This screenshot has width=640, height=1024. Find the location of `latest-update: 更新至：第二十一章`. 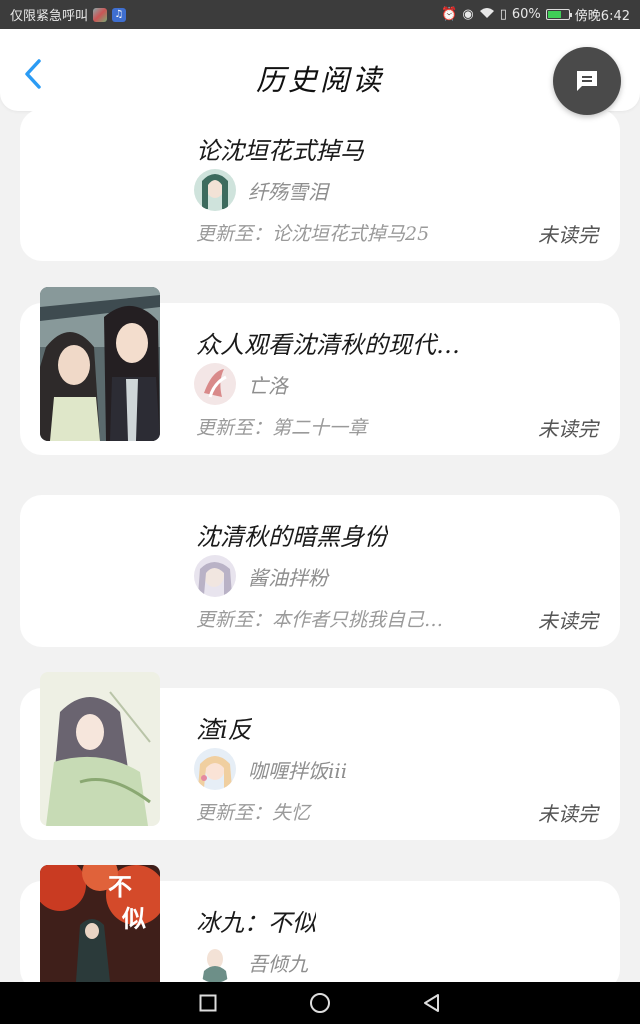

latest-update: 更新至：第二十一章 is located at coordinates (282, 428).